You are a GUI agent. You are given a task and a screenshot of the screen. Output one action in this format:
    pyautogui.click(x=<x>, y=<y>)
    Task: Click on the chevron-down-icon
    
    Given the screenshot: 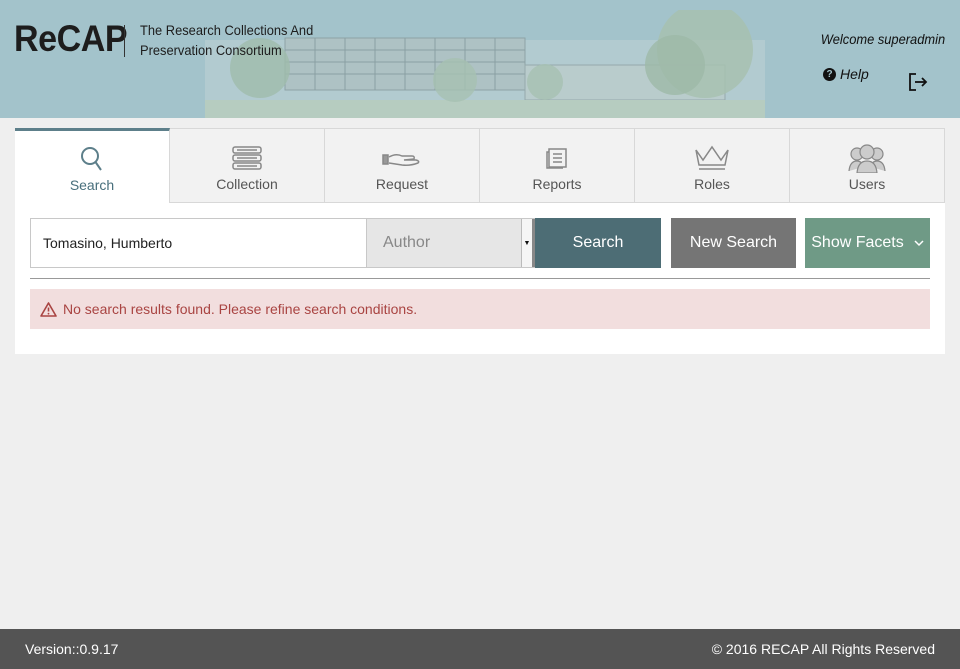 What is the action you would take?
    pyautogui.click(x=919, y=242)
    